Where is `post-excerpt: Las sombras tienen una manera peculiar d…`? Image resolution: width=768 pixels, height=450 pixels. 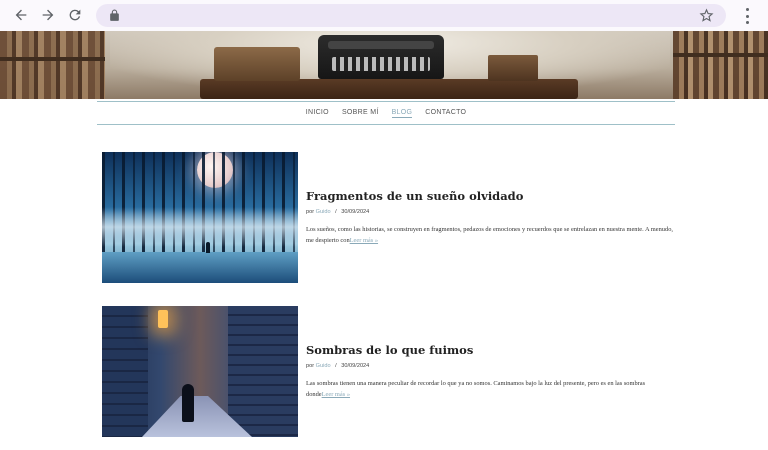
post-excerpt: Las sombras tienen una manera peculiar d… is located at coordinates (490, 389).